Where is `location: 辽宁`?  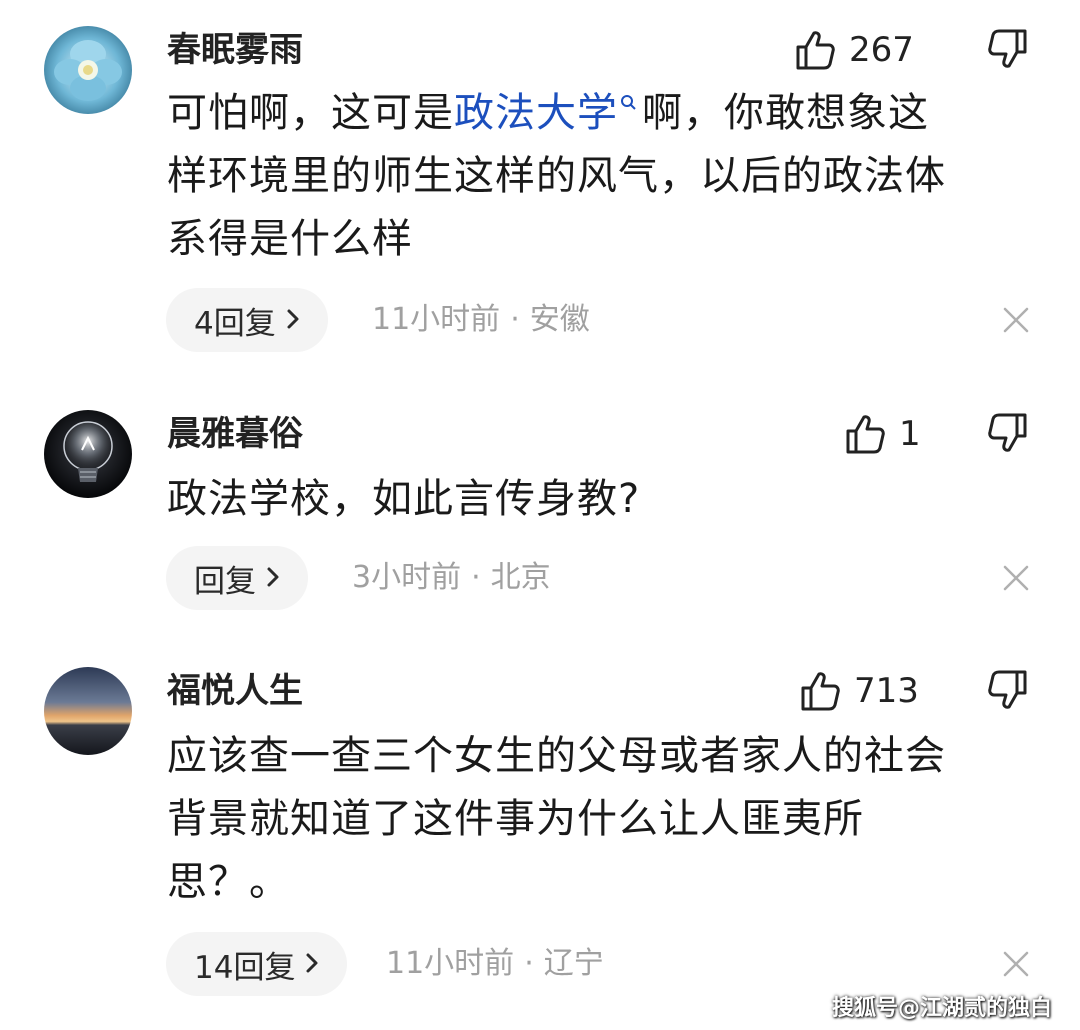
location: 辽宁 is located at coordinates (573, 963).